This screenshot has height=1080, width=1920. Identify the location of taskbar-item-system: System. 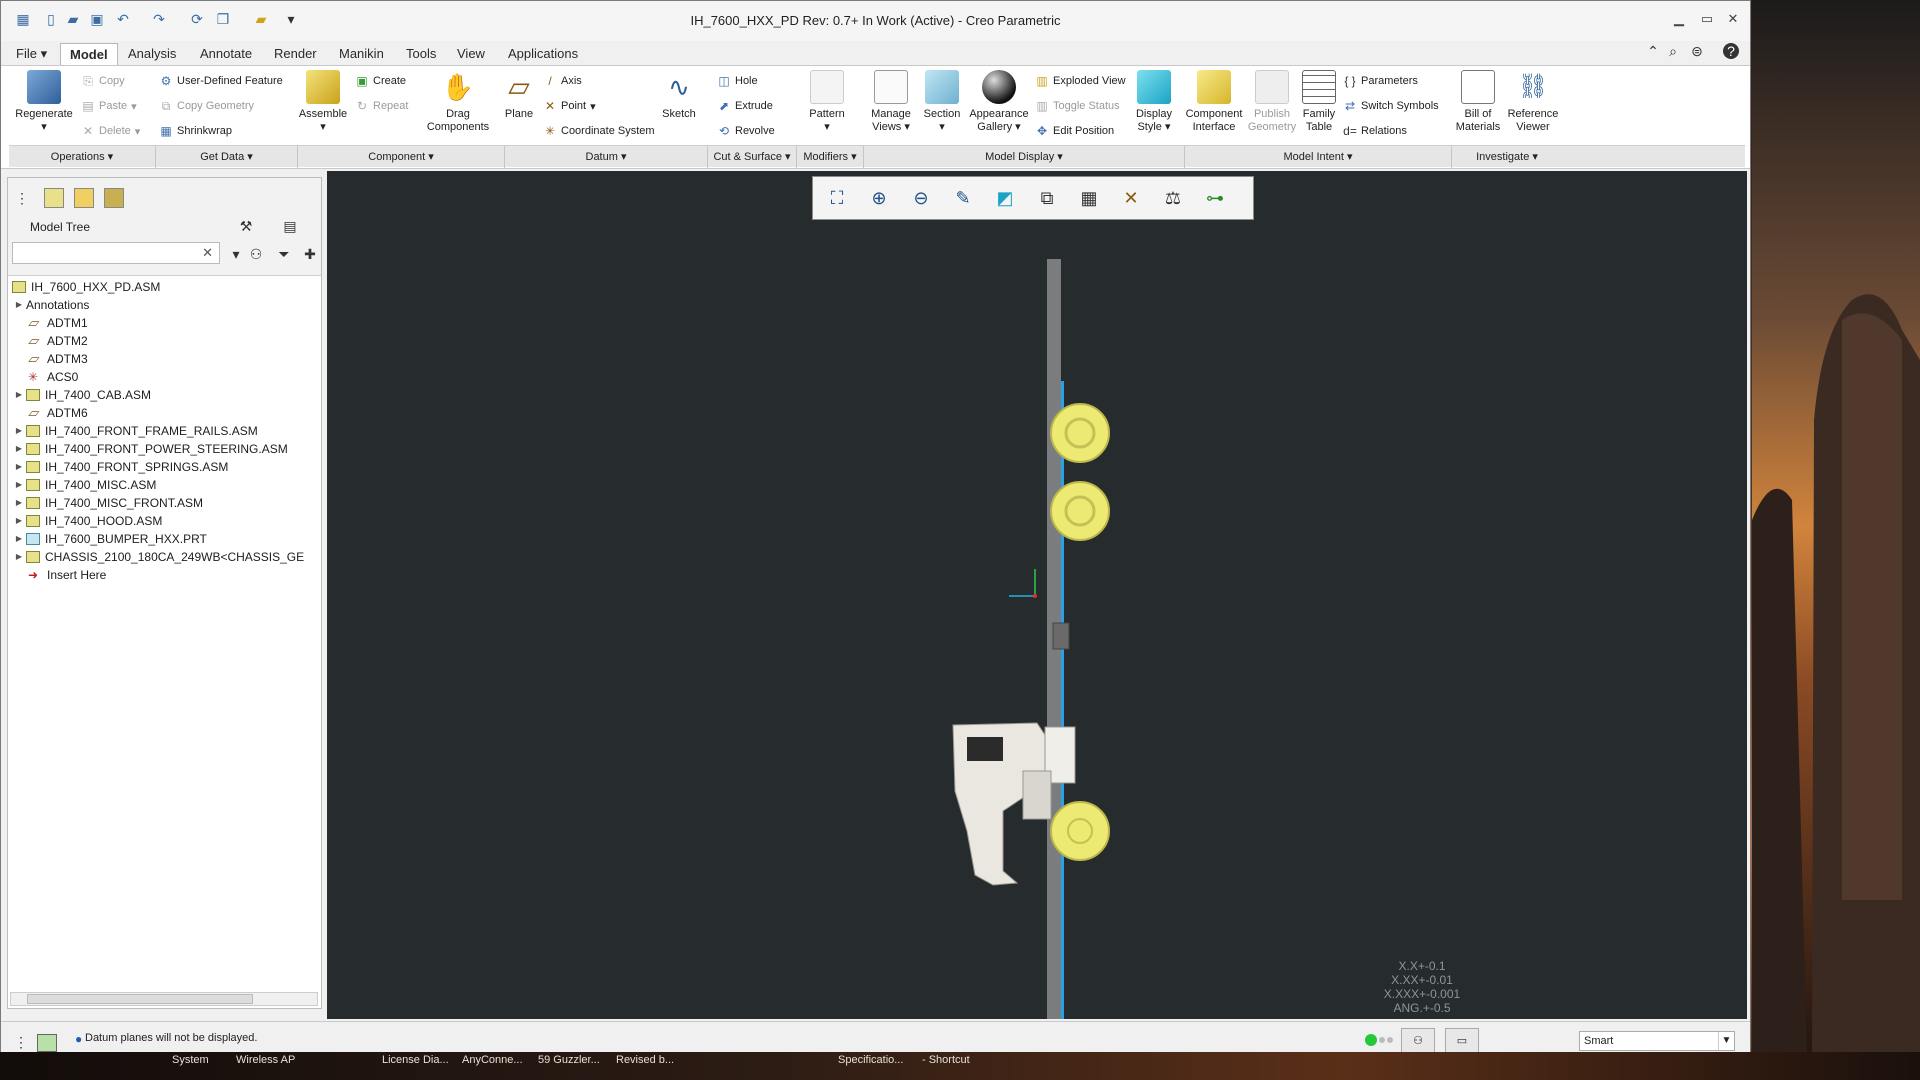
(190, 1060).